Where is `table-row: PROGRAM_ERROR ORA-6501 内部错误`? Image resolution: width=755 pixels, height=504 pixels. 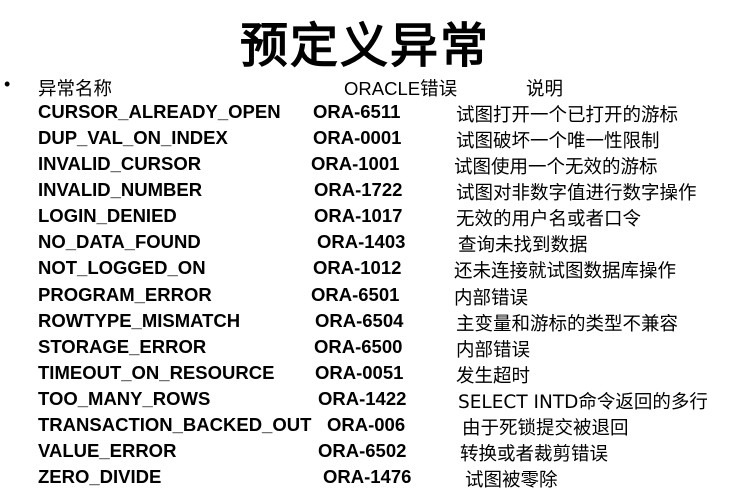 table-row: PROGRAM_ERROR ORA-6501 内部错误 is located at coordinates (377, 297).